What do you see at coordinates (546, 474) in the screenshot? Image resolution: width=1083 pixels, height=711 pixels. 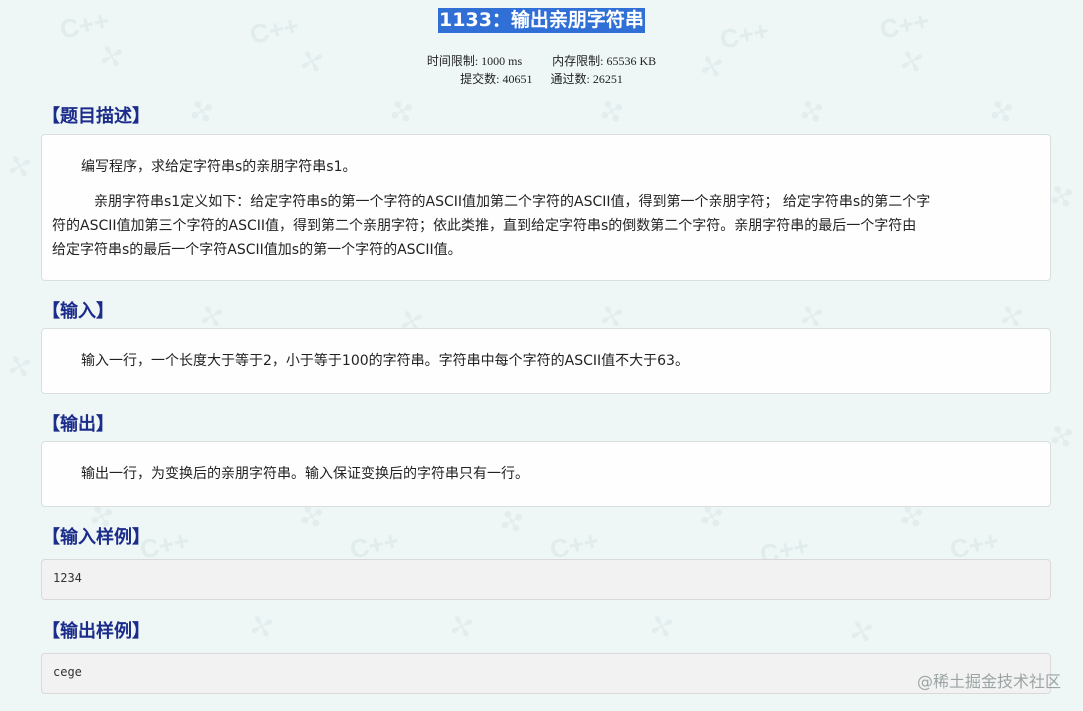 I see `output-panel: 输出一行，为变换后的亲朋字符串。输入保证变换后的字符串只有一行。` at bounding box center [546, 474].